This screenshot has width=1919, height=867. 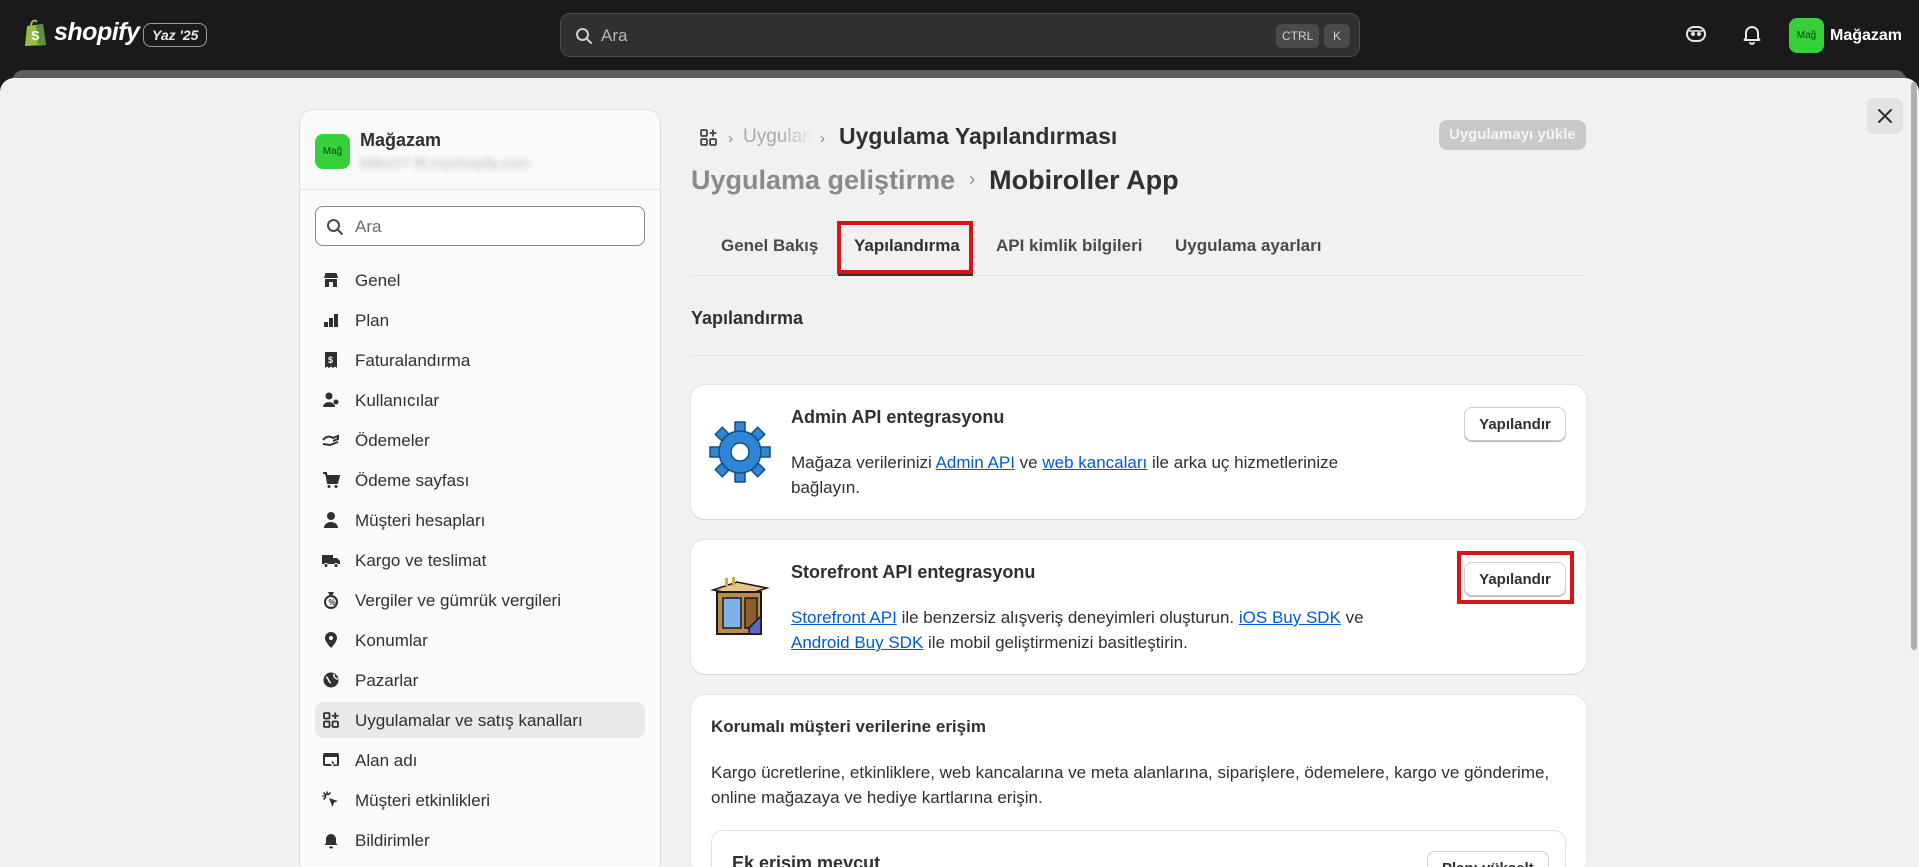 What do you see at coordinates (391, 640) in the screenshot?
I see `sidebar-item-label: Konumlar` at bounding box center [391, 640].